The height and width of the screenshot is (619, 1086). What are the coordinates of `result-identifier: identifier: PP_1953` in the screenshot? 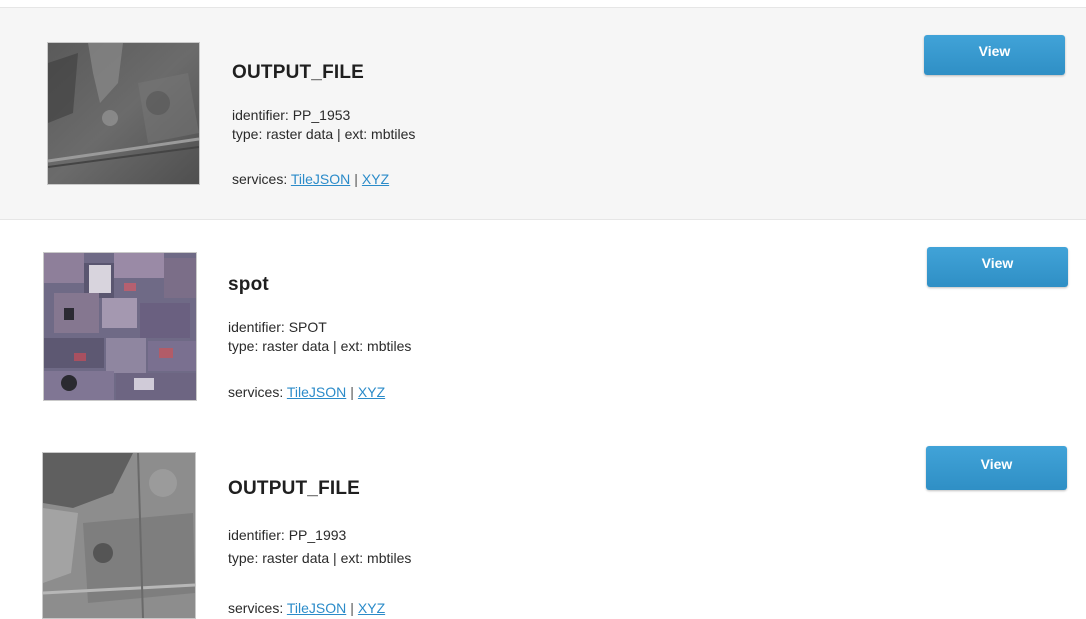 It's located at (291, 115).